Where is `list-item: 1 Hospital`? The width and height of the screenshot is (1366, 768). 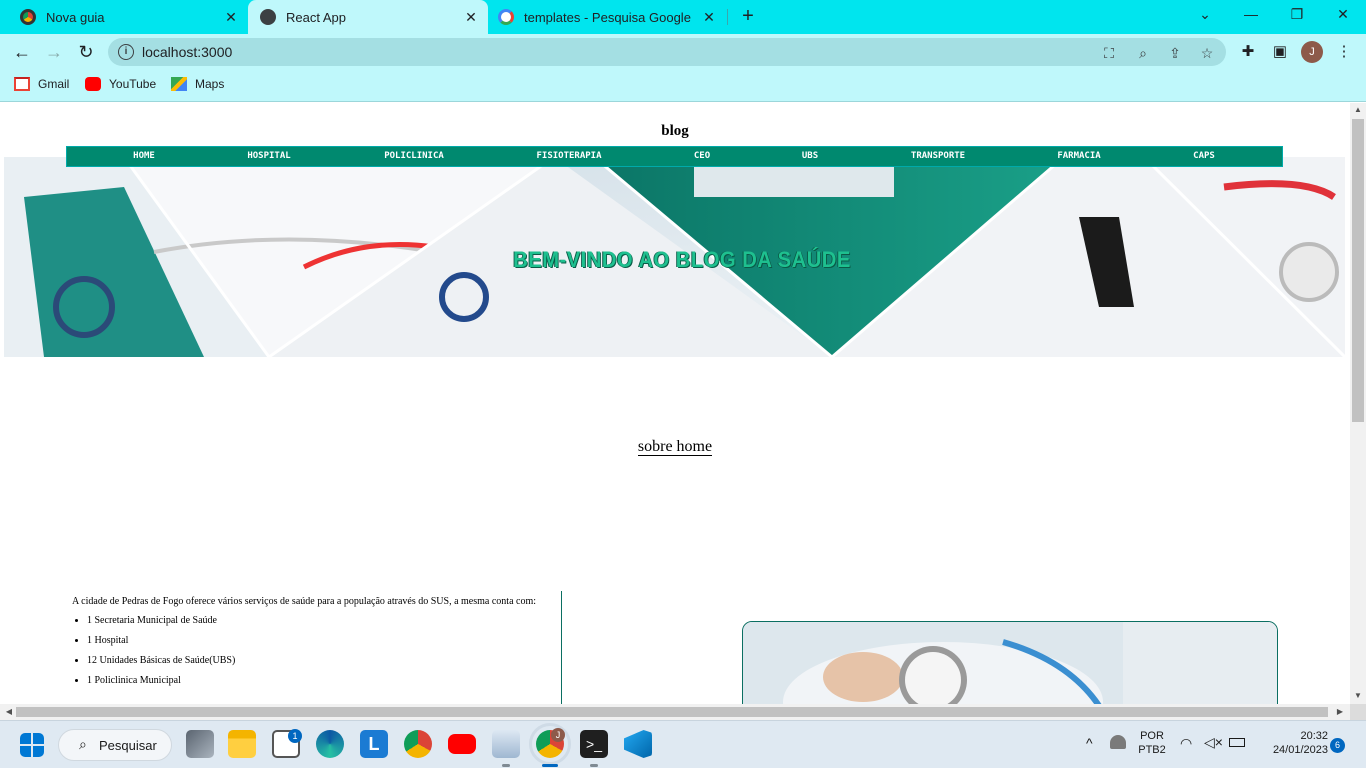 list-item: 1 Hospital is located at coordinates (324, 640).